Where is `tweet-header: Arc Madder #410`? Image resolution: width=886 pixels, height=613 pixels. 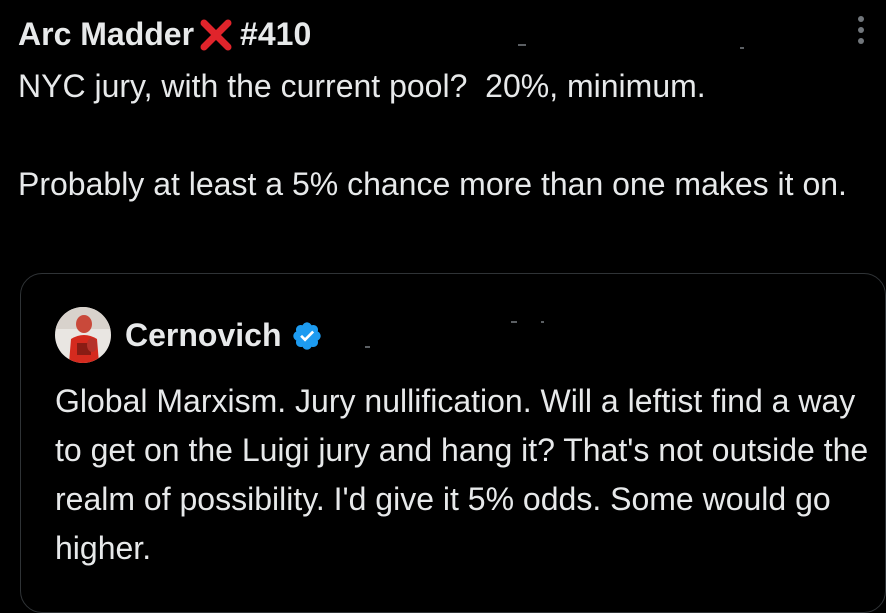 tweet-header: Arc Madder #410 is located at coordinates (164, 34).